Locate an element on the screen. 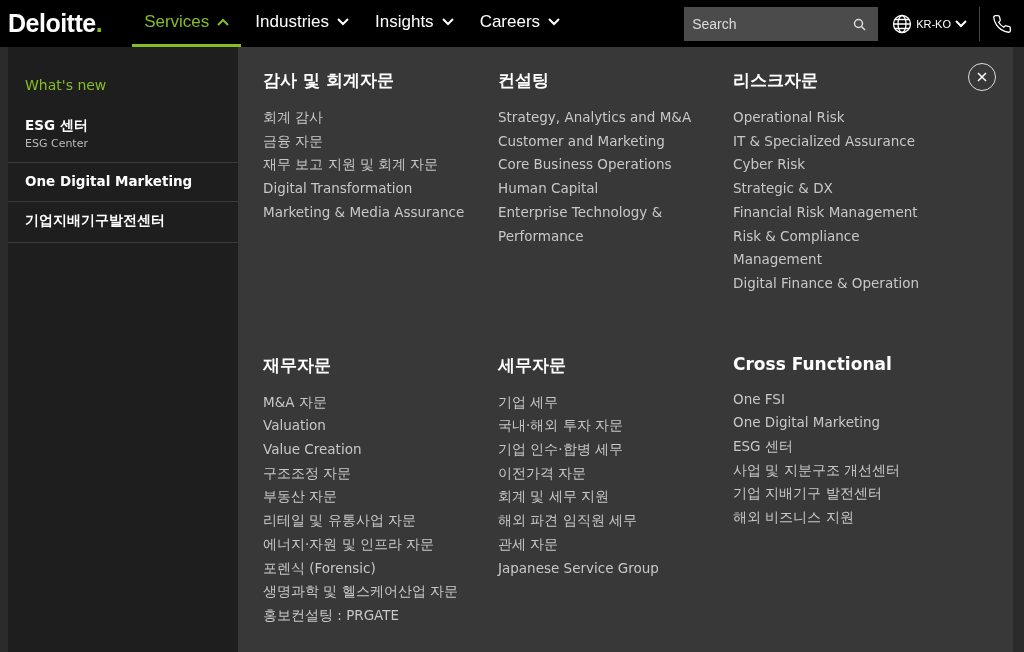  menu-link: Valuation is located at coordinates (365, 426).